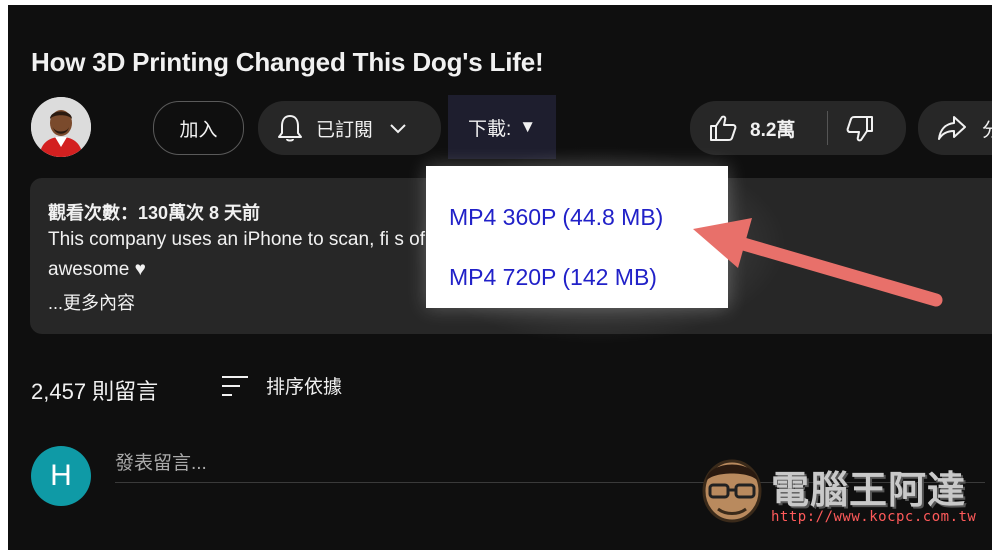 This screenshot has width=1000, height=555. Describe the element at coordinates (874, 517) in the screenshot. I see `watermark-url: http://www.kocpc.com.tw` at that location.